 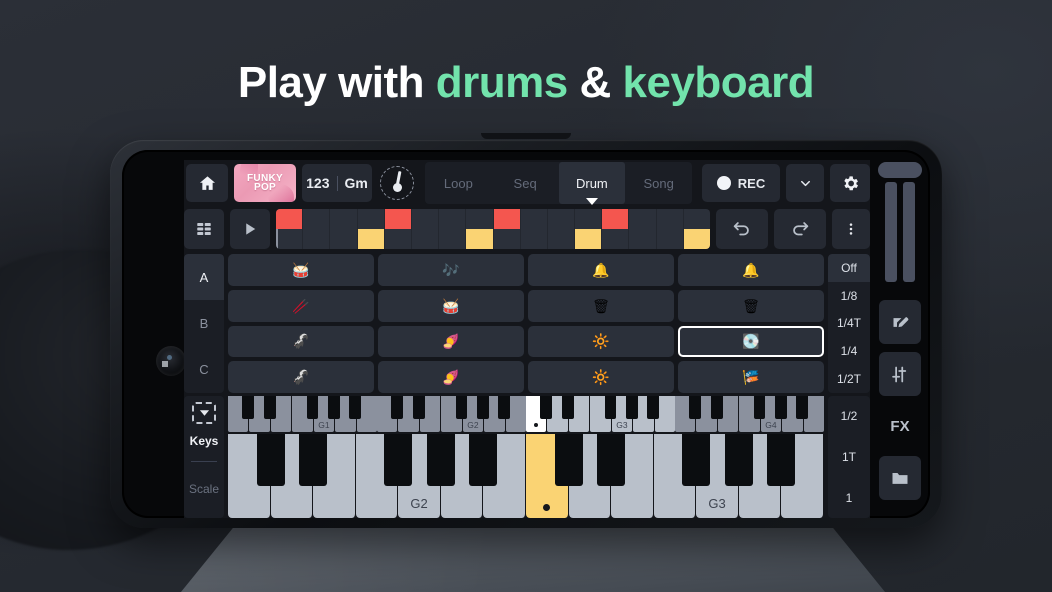 I want to click on piano-keyboard: G2 G3, so click(x=526, y=476).